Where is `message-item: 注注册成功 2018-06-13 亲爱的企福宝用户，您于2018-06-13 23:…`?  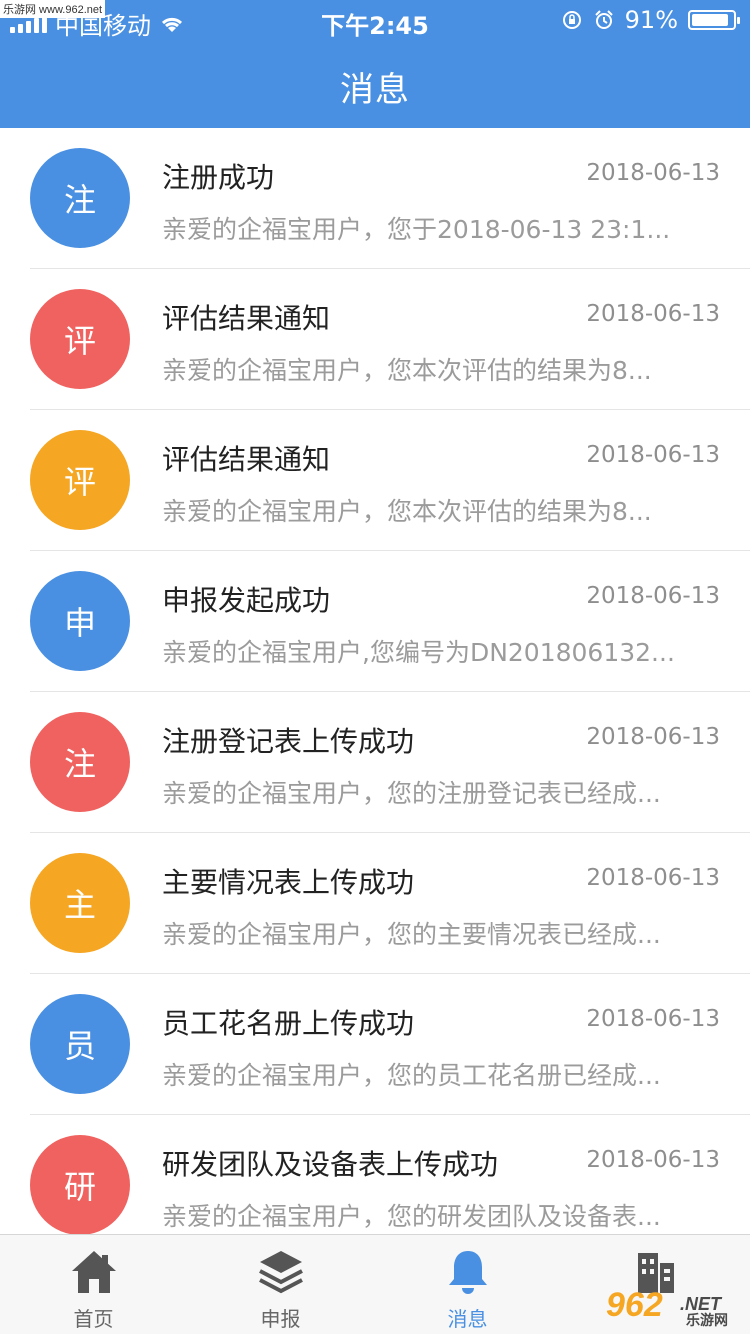 message-item: 注注册成功 2018-06-13 亲爱的企福宝用户，您于2018-06-13 23:… is located at coordinates (375, 198).